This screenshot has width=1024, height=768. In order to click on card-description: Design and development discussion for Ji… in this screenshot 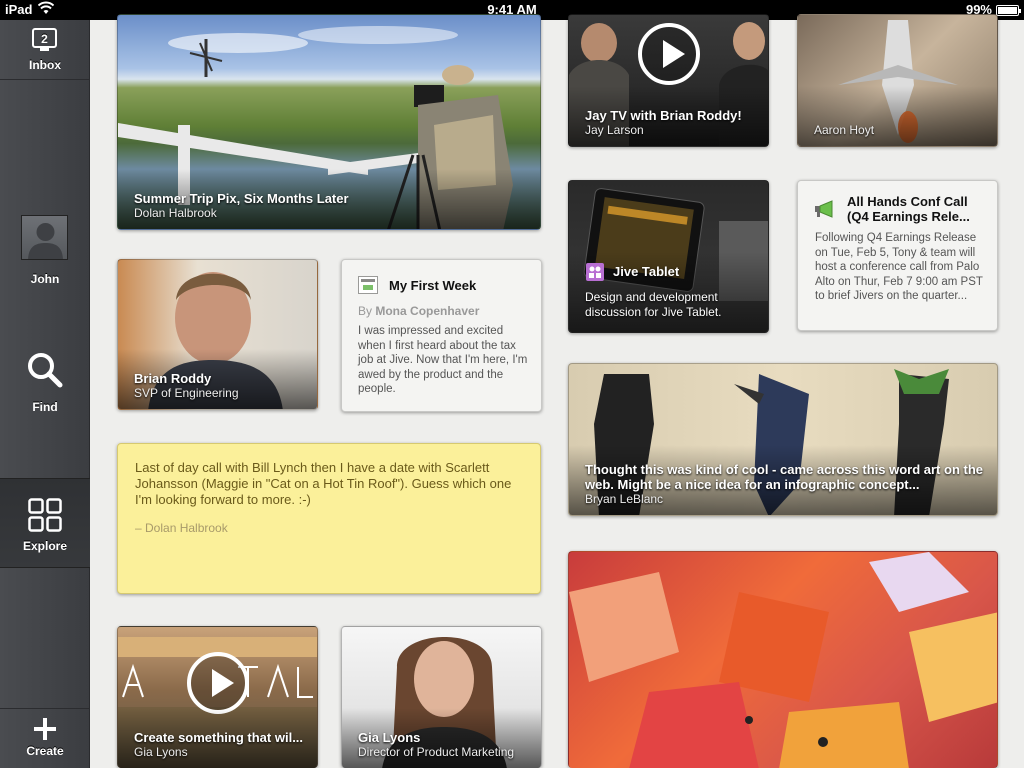, I will do `click(653, 304)`.